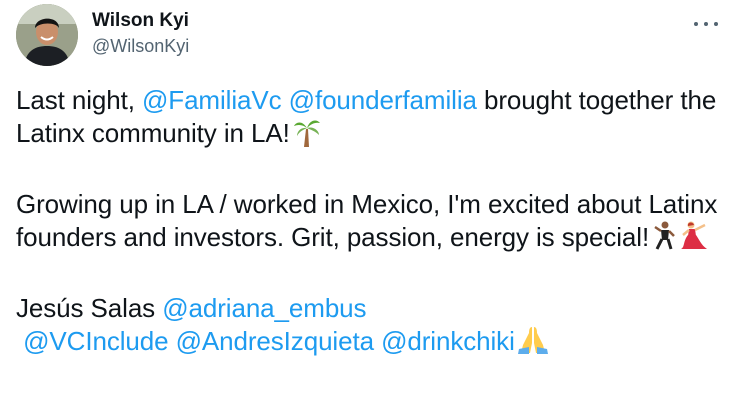 This screenshot has height=406, width=740. I want to click on text: Jesús Salas, so click(89, 308).